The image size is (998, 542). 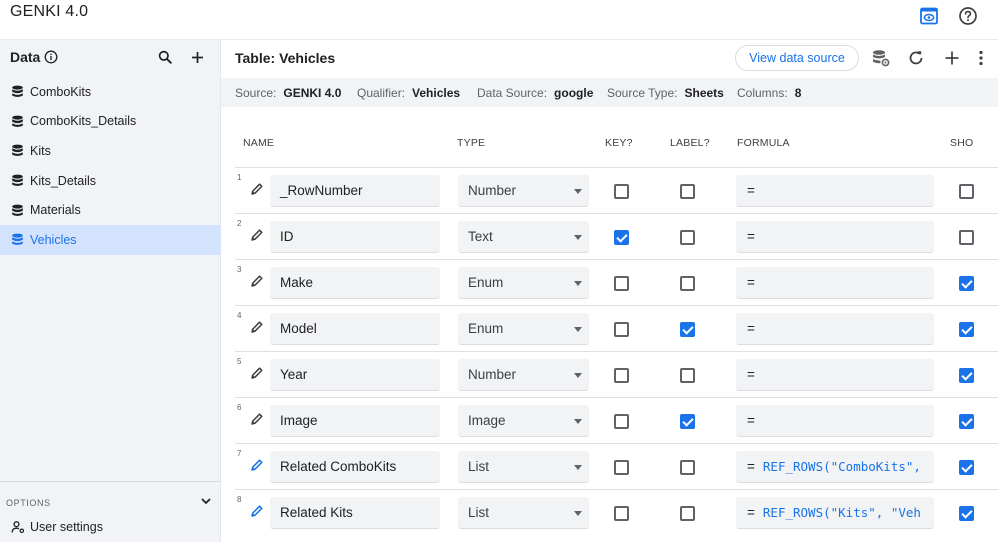 I want to click on search-icon, so click(x=165, y=57).